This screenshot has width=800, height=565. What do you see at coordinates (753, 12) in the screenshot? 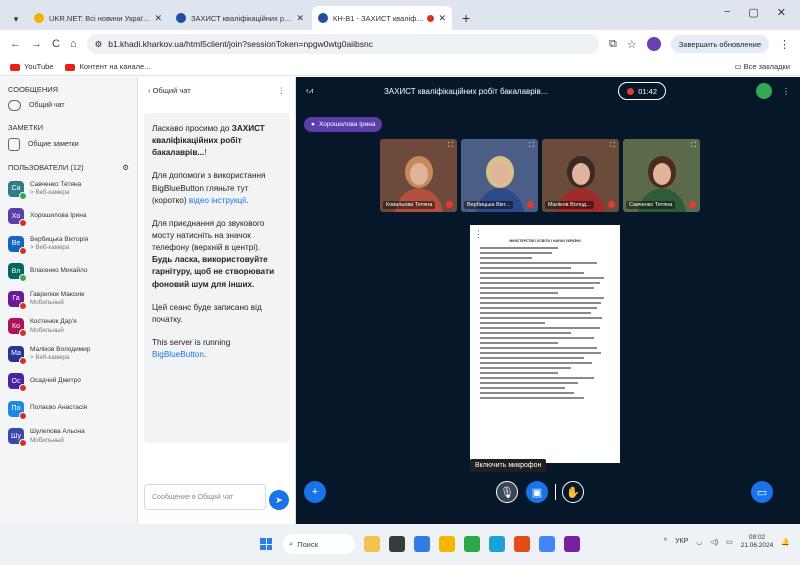
I see `maximize-icon: ▢` at bounding box center [753, 12].